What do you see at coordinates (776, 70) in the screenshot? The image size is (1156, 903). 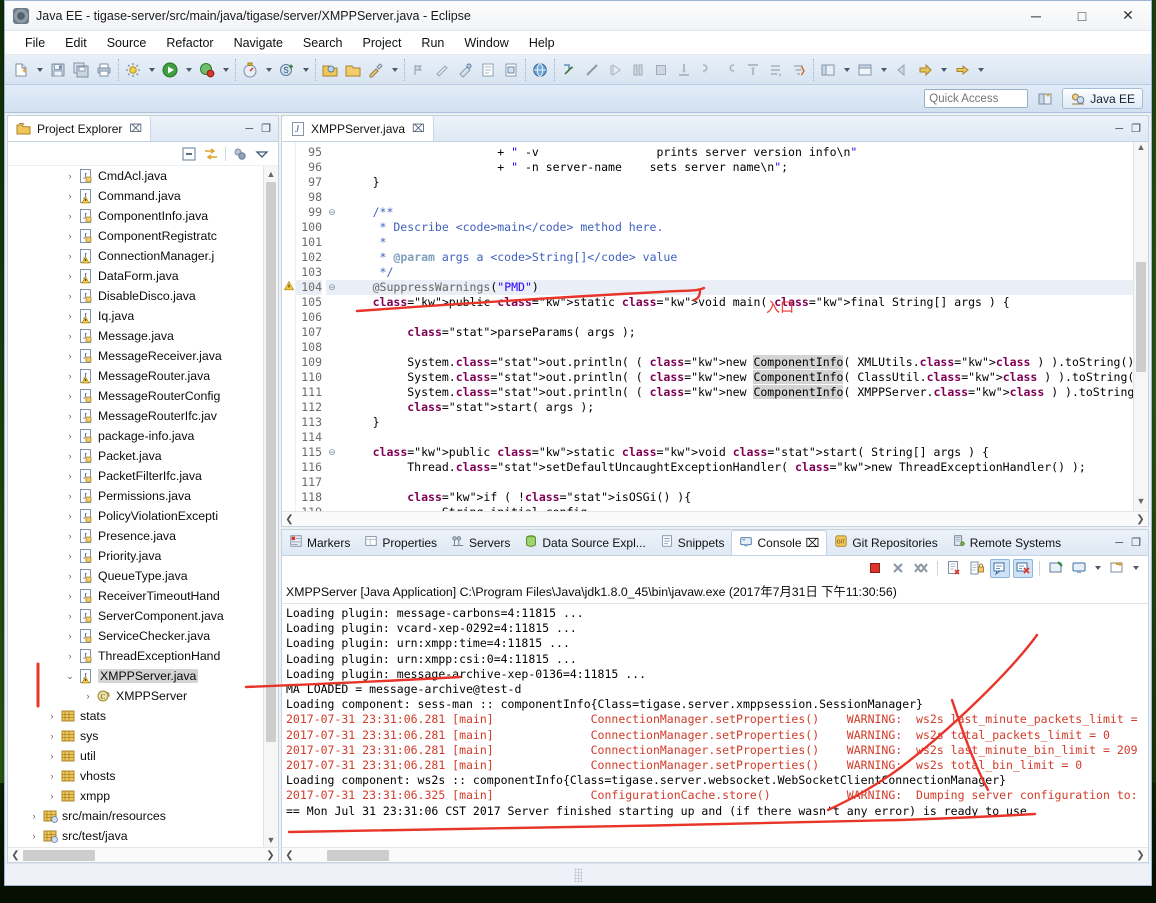 I see `drop-to-frame-button` at bounding box center [776, 70].